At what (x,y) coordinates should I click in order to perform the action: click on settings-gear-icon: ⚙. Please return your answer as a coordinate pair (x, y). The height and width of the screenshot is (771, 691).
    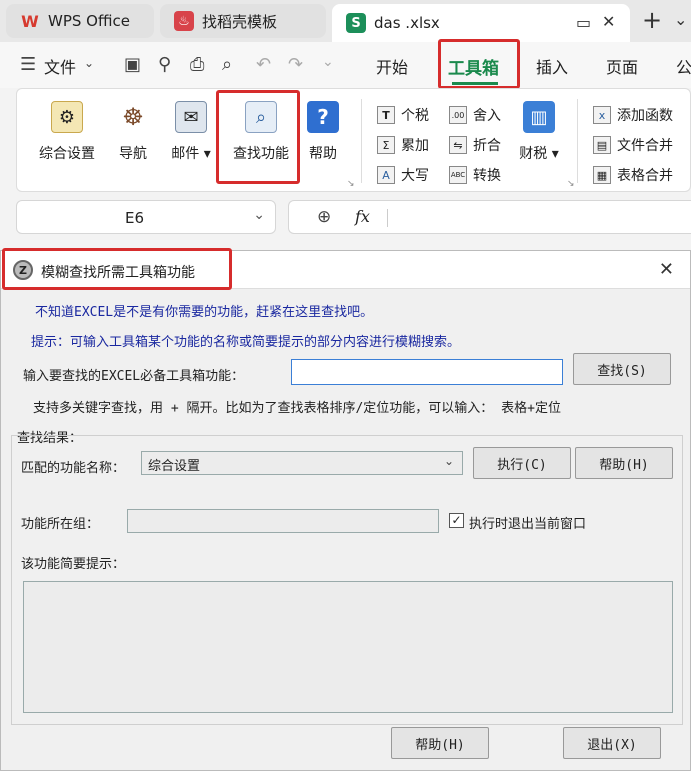
    Looking at the image, I should click on (67, 117).